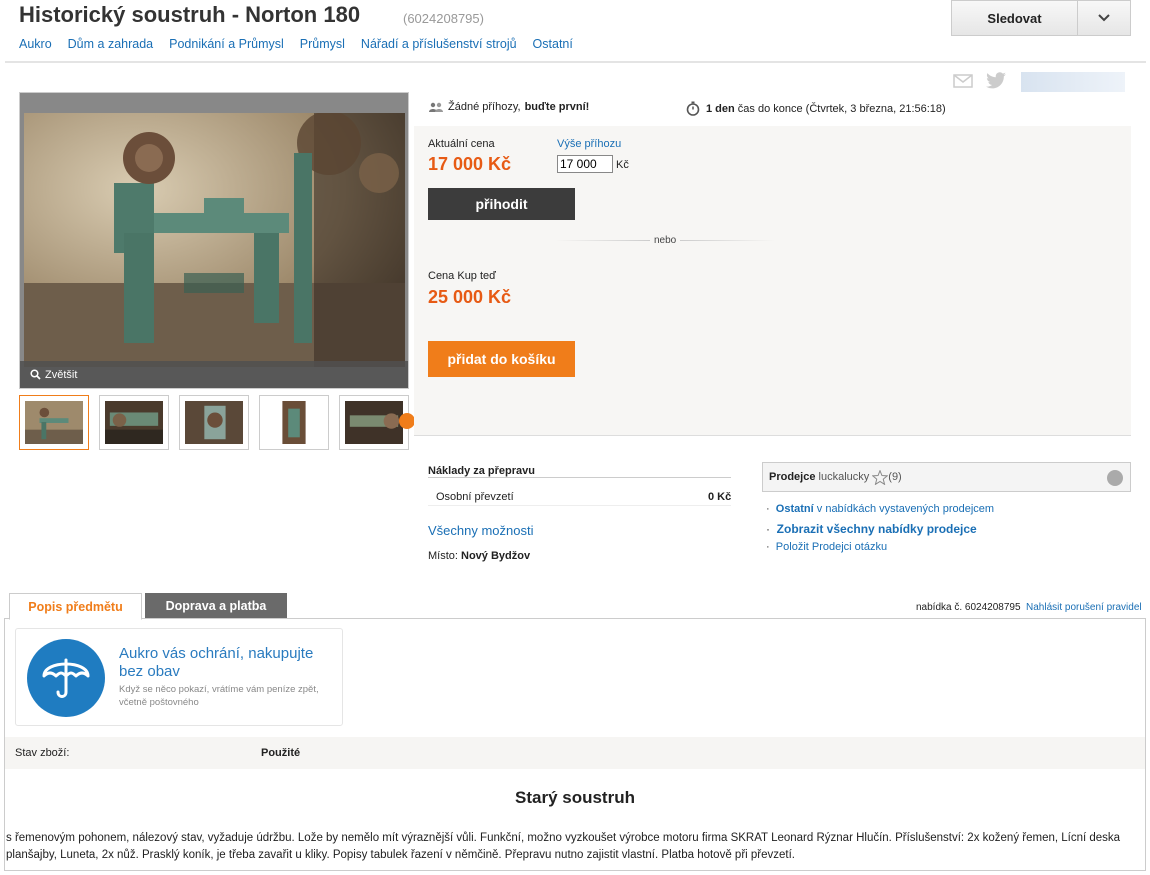 Image resolution: width=1150 pixels, height=875 pixels. What do you see at coordinates (66, 678) in the screenshot?
I see `umbrella-icon` at bounding box center [66, 678].